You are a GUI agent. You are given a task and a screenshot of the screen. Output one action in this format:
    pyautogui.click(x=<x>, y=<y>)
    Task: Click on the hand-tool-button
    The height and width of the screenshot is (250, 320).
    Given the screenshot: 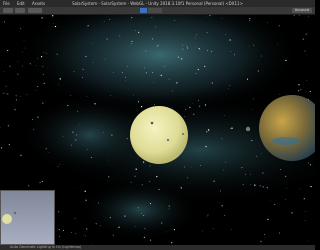 What is the action you would take?
    pyautogui.click(x=8, y=10)
    